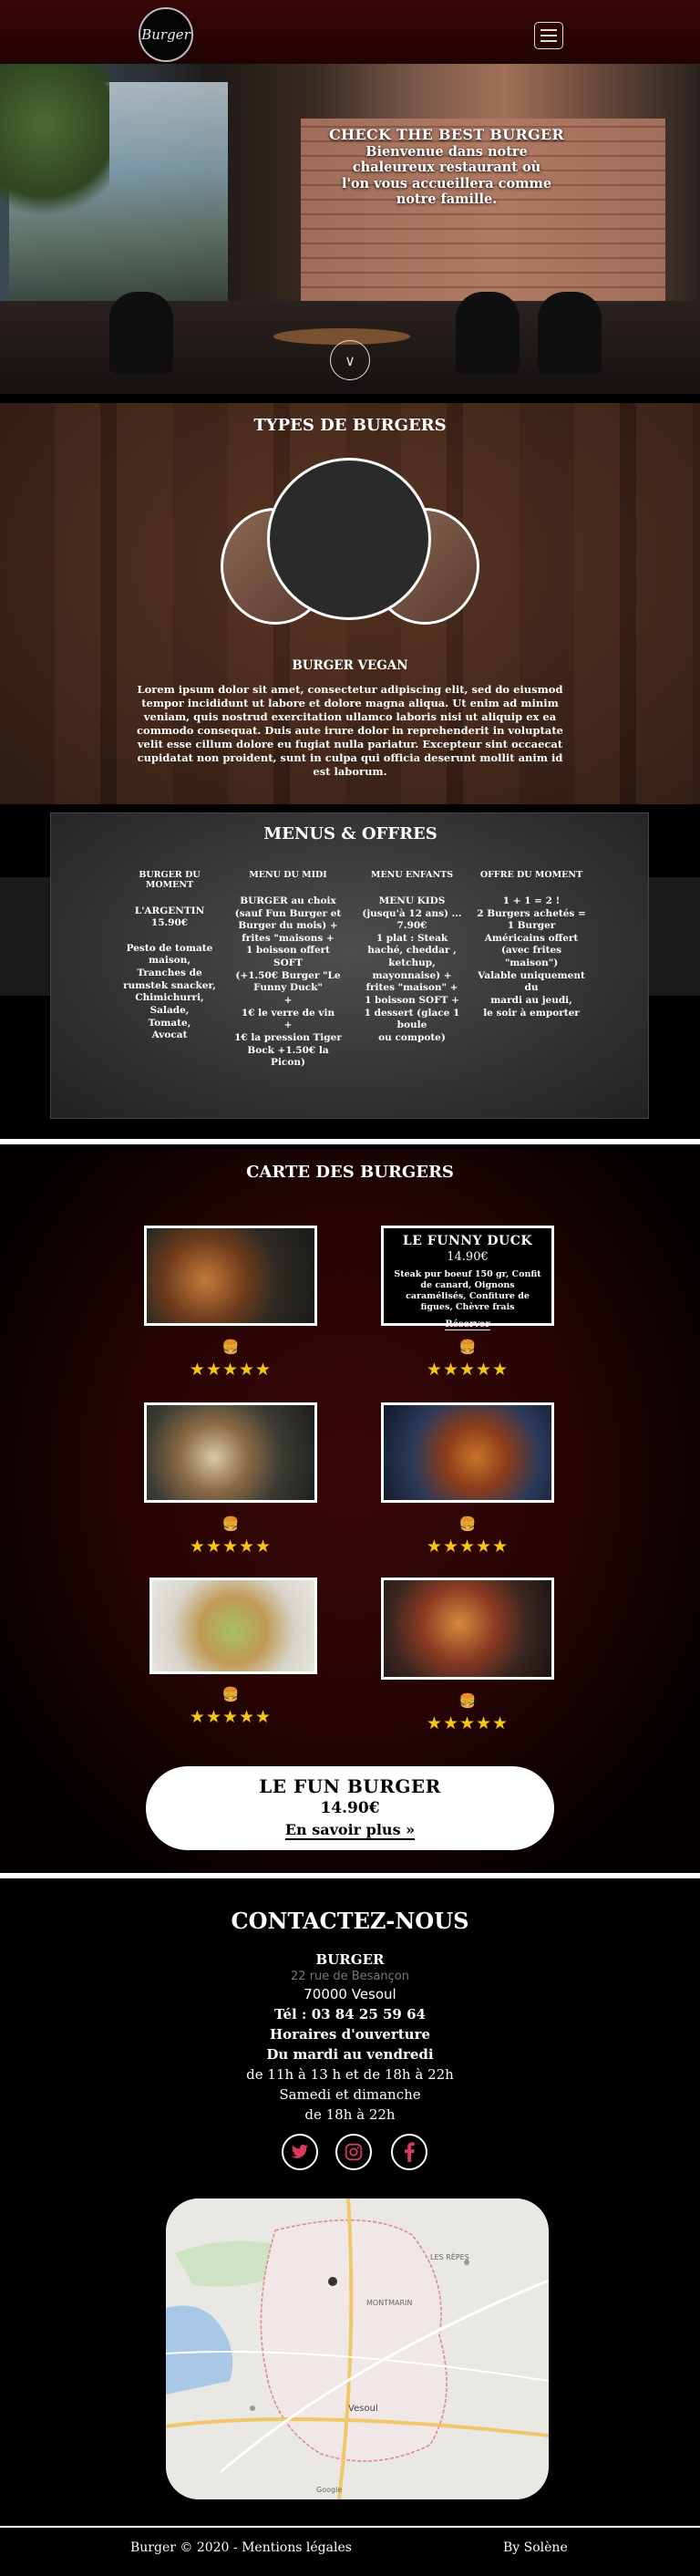 The height and width of the screenshot is (2576, 700). Describe the element at coordinates (351, 833) in the screenshot. I see `menus-title: MENUS & OFFRES` at that location.